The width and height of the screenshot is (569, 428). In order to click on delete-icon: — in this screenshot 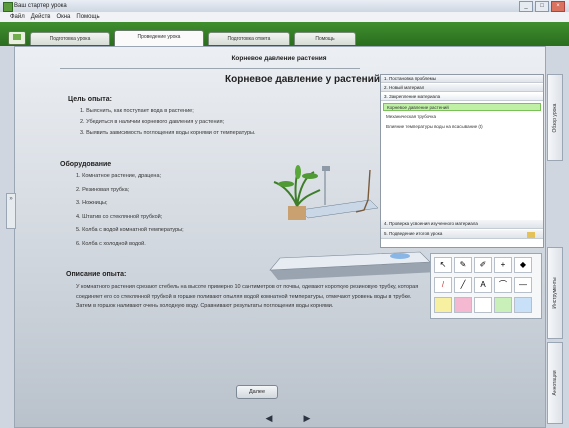, I will do `click(523, 285)`.